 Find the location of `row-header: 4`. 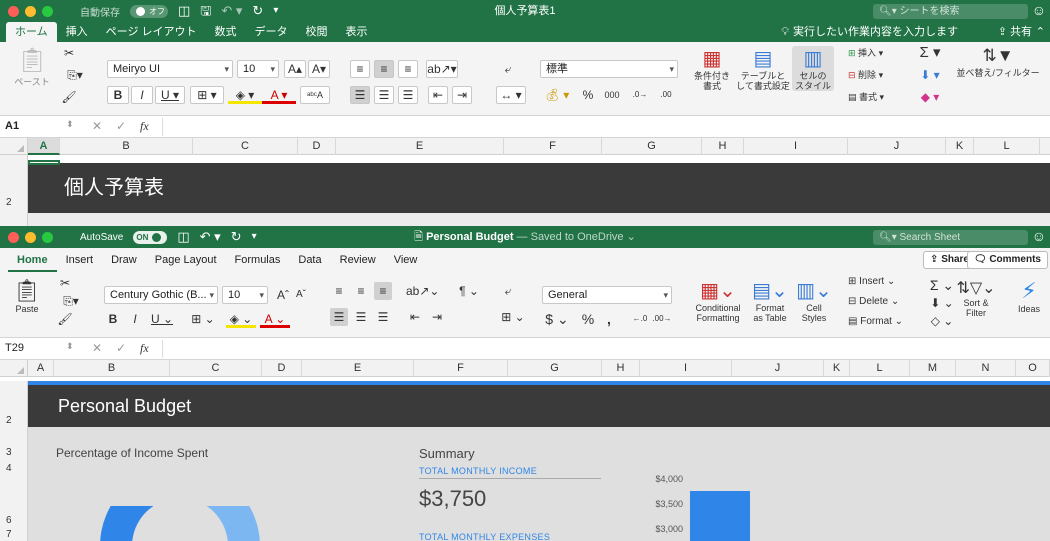

row-header: 4 is located at coordinates (13, 468).